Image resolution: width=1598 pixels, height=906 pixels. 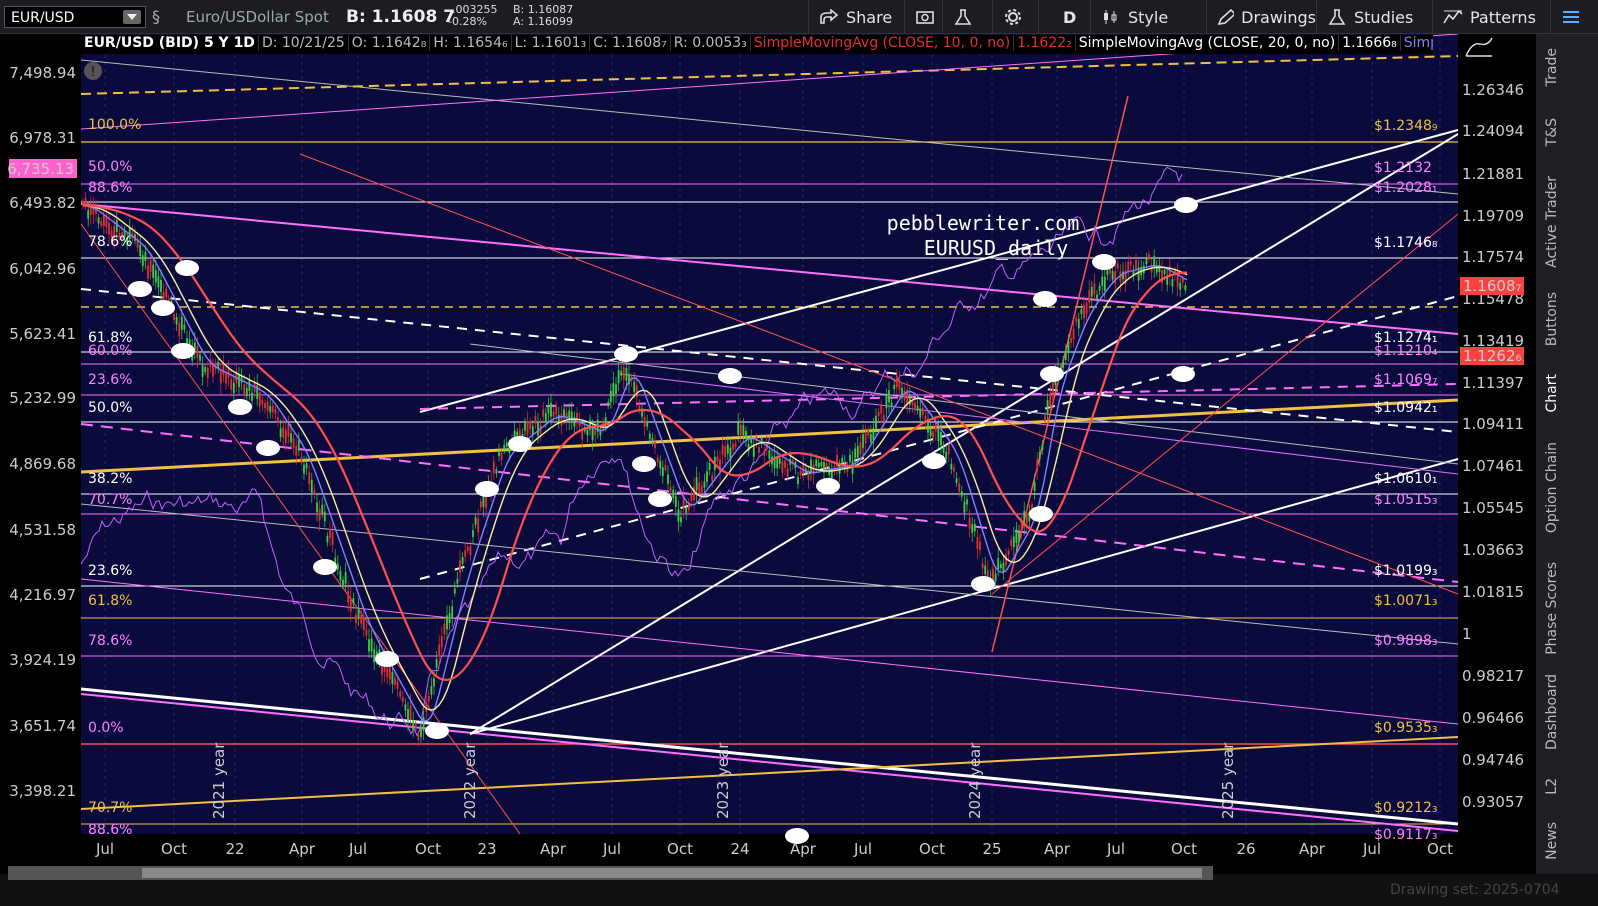 I want to click on tab-phase-scores: Phase Scores, so click(x=1552, y=608).